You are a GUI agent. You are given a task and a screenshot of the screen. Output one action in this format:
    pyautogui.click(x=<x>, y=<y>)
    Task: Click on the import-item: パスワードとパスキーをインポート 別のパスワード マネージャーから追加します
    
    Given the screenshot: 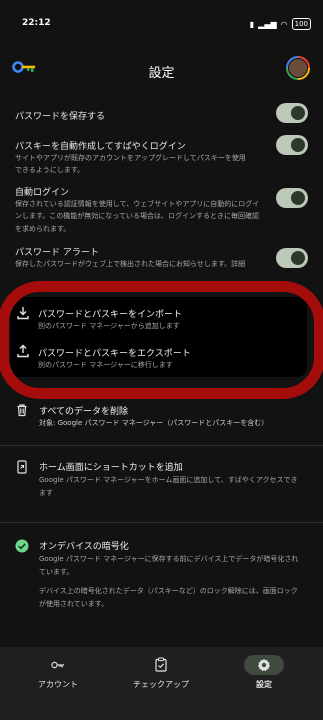 What is the action you would take?
    pyautogui.click(x=156, y=320)
    